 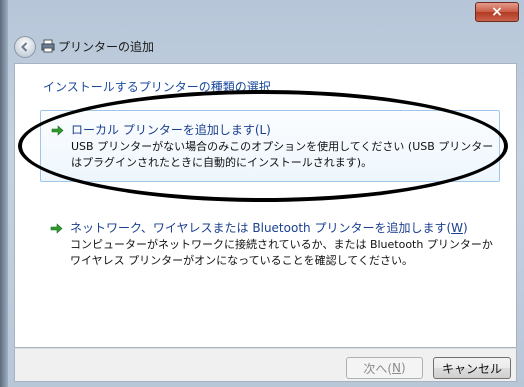 What do you see at coordinates (465, 228) in the screenshot?
I see `option-network-title-suffix: )` at bounding box center [465, 228].